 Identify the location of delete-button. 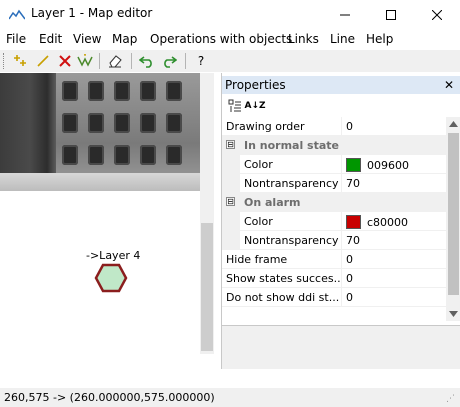
(65, 61).